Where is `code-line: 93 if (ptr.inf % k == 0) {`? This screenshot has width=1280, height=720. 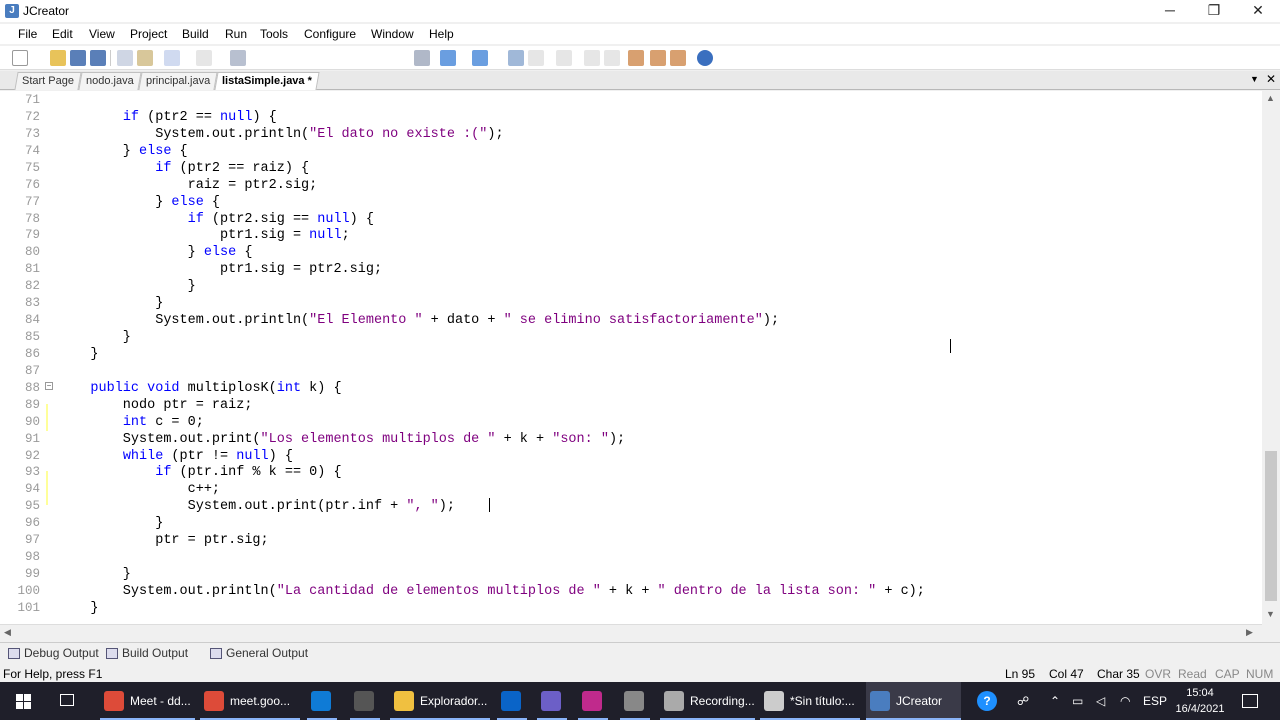 code-line: 93 if (ptr.inf % k == 0) { is located at coordinates (631, 472).